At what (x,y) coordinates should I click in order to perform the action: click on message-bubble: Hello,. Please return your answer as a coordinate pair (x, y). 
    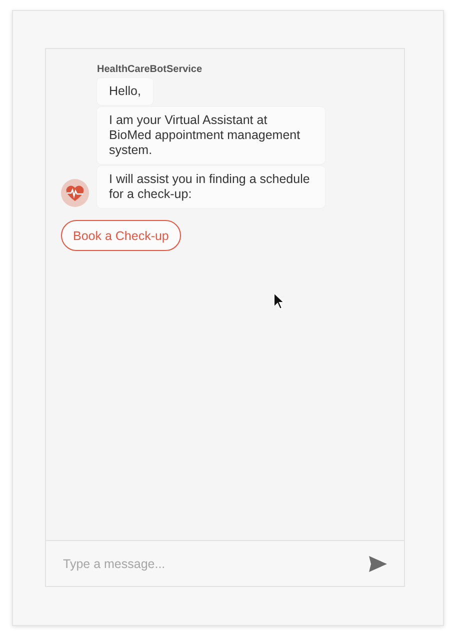
    Looking at the image, I should click on (125, 91).